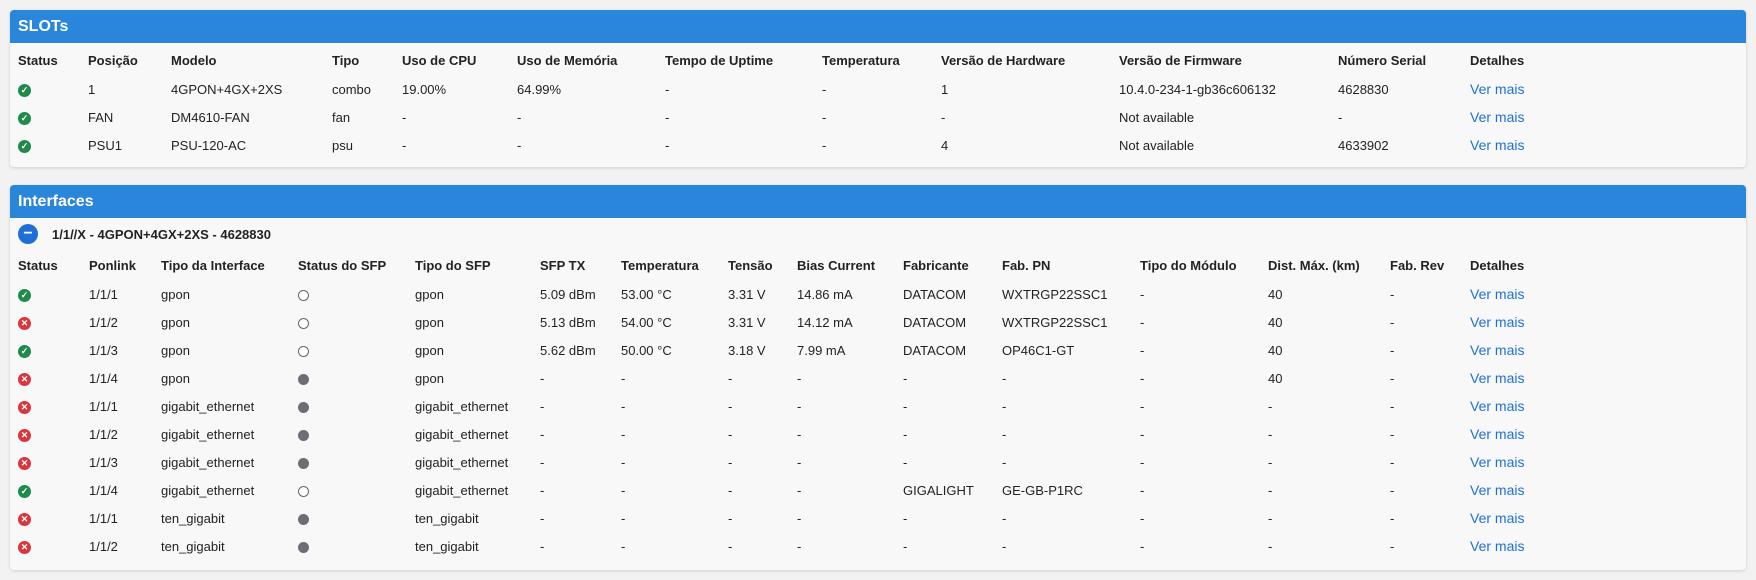 This screenshot has height=580, width=1756. Describe the element at coordinates (346, 60) in the screenshot. I see `column-header: Tipo` at that location.